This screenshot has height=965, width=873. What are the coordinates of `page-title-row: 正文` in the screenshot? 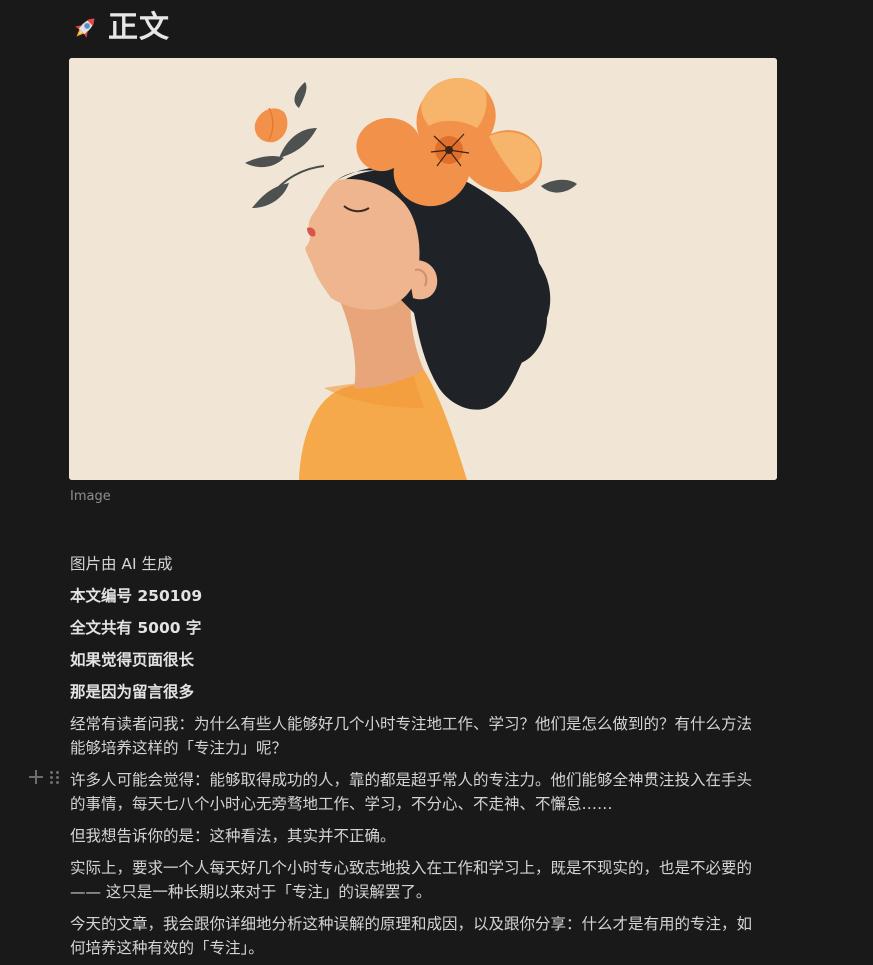 It's located at (120, 28).